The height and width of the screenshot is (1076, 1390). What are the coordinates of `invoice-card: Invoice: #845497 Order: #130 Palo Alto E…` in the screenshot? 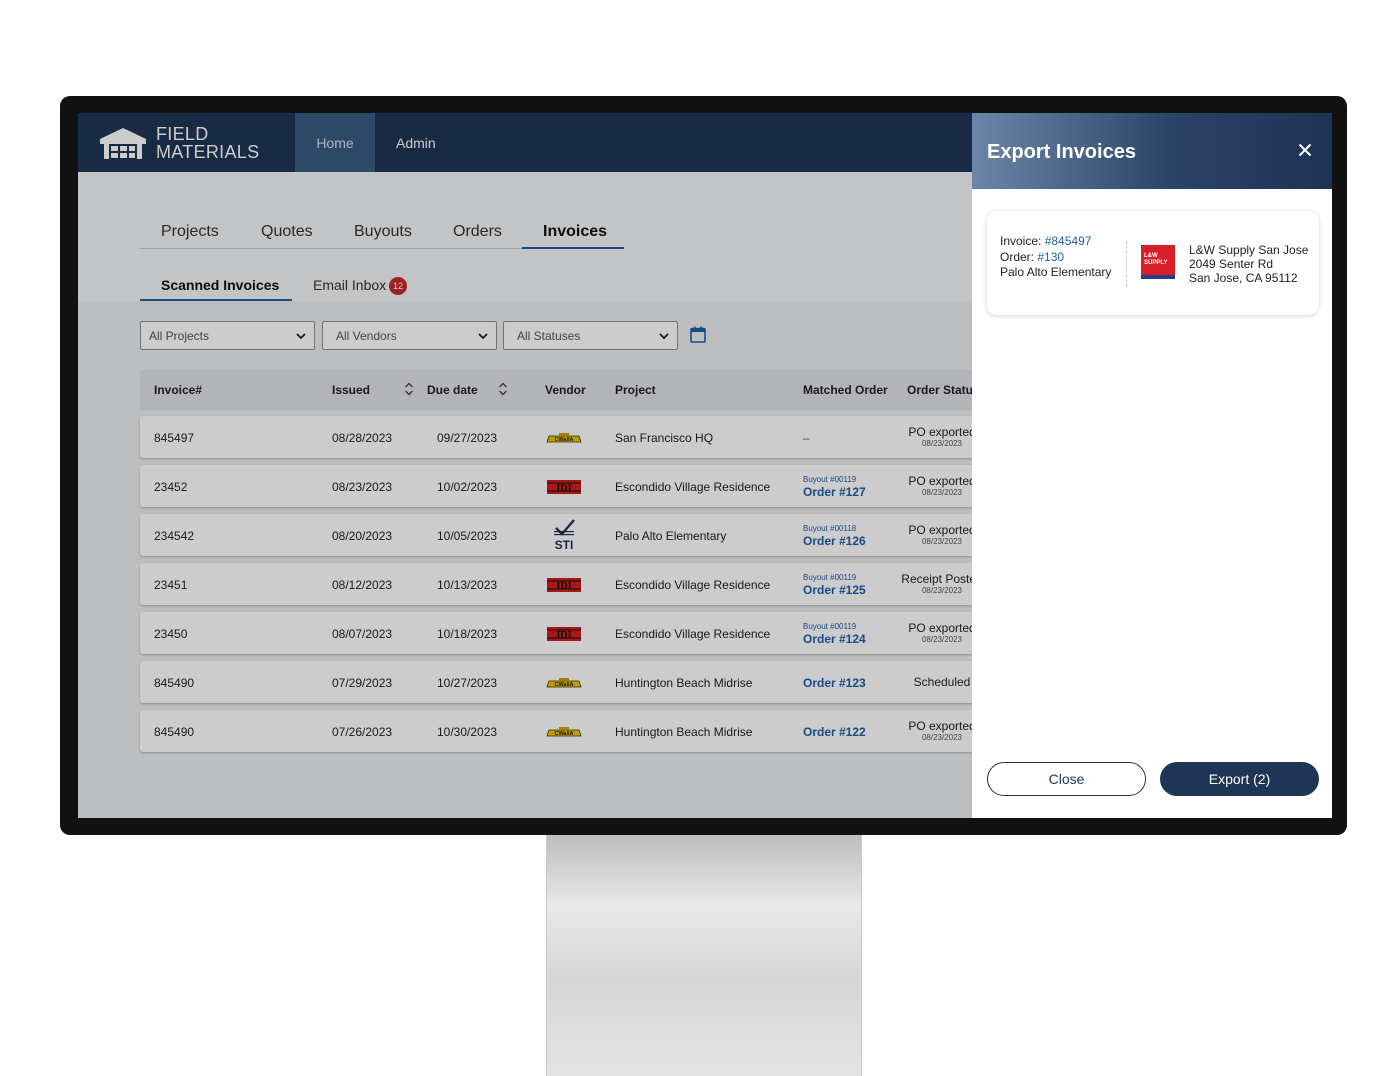 It's located at (1153, 263).